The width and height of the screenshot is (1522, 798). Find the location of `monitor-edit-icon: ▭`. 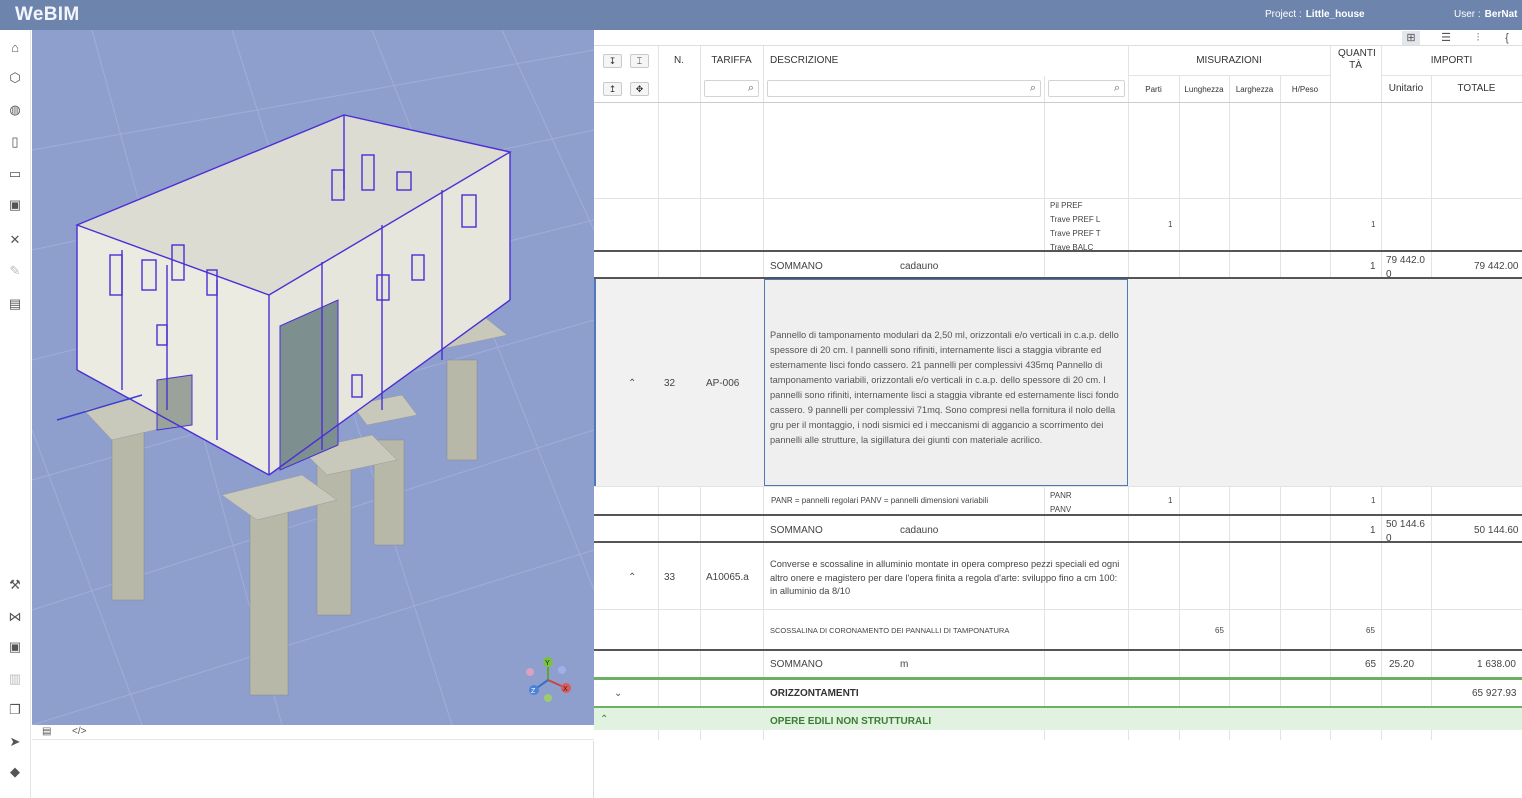

monitor-edit-icon: ▭ is located at coordinates (15, 174).